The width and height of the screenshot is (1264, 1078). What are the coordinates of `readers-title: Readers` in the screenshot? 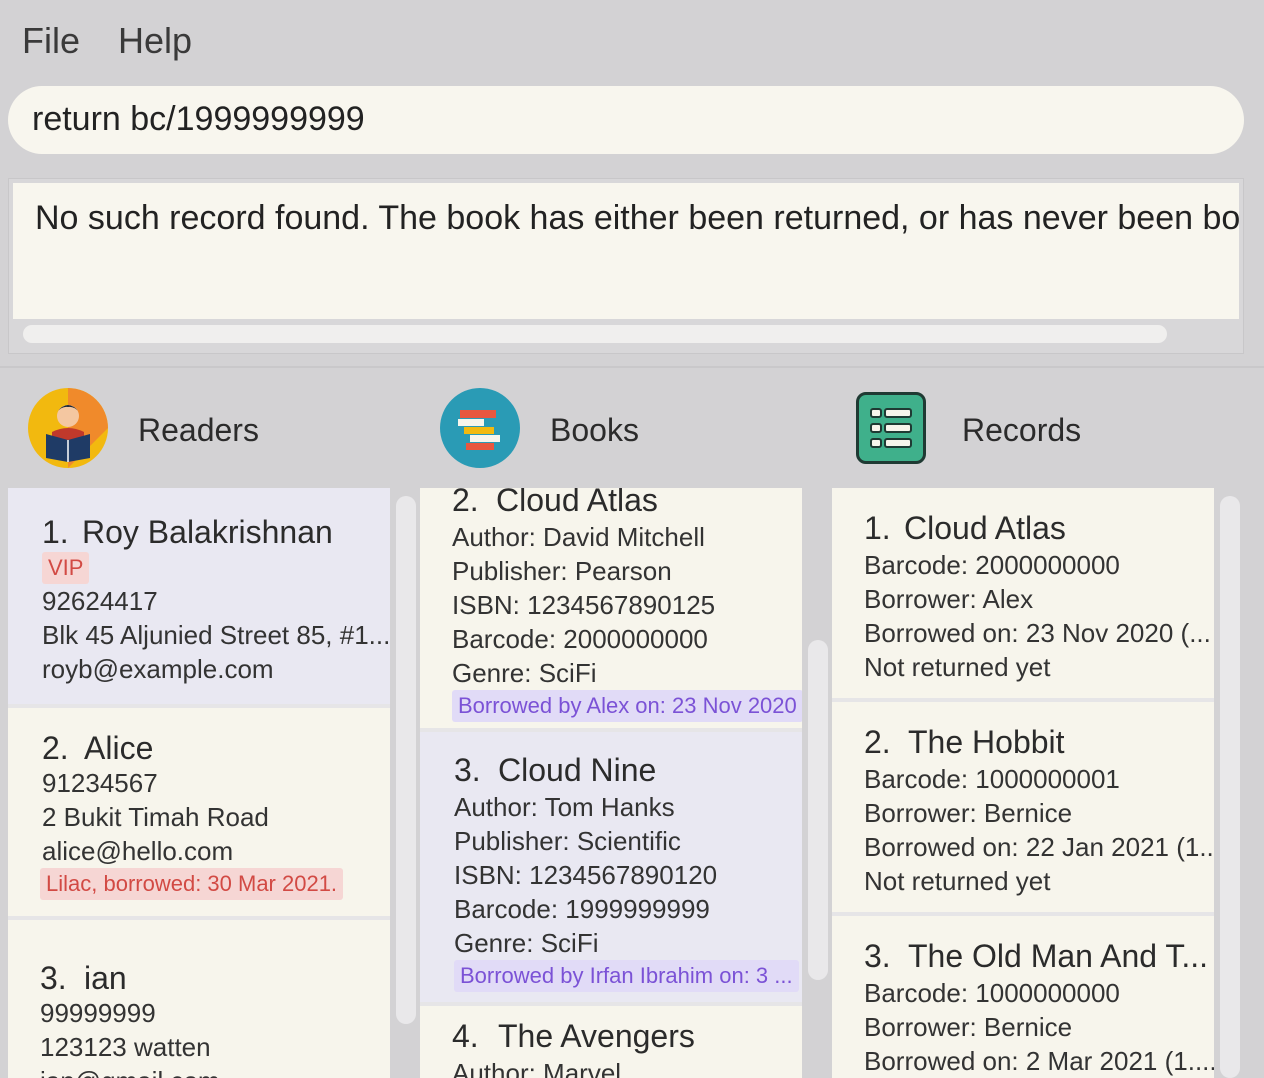 It's located at (198, 430).